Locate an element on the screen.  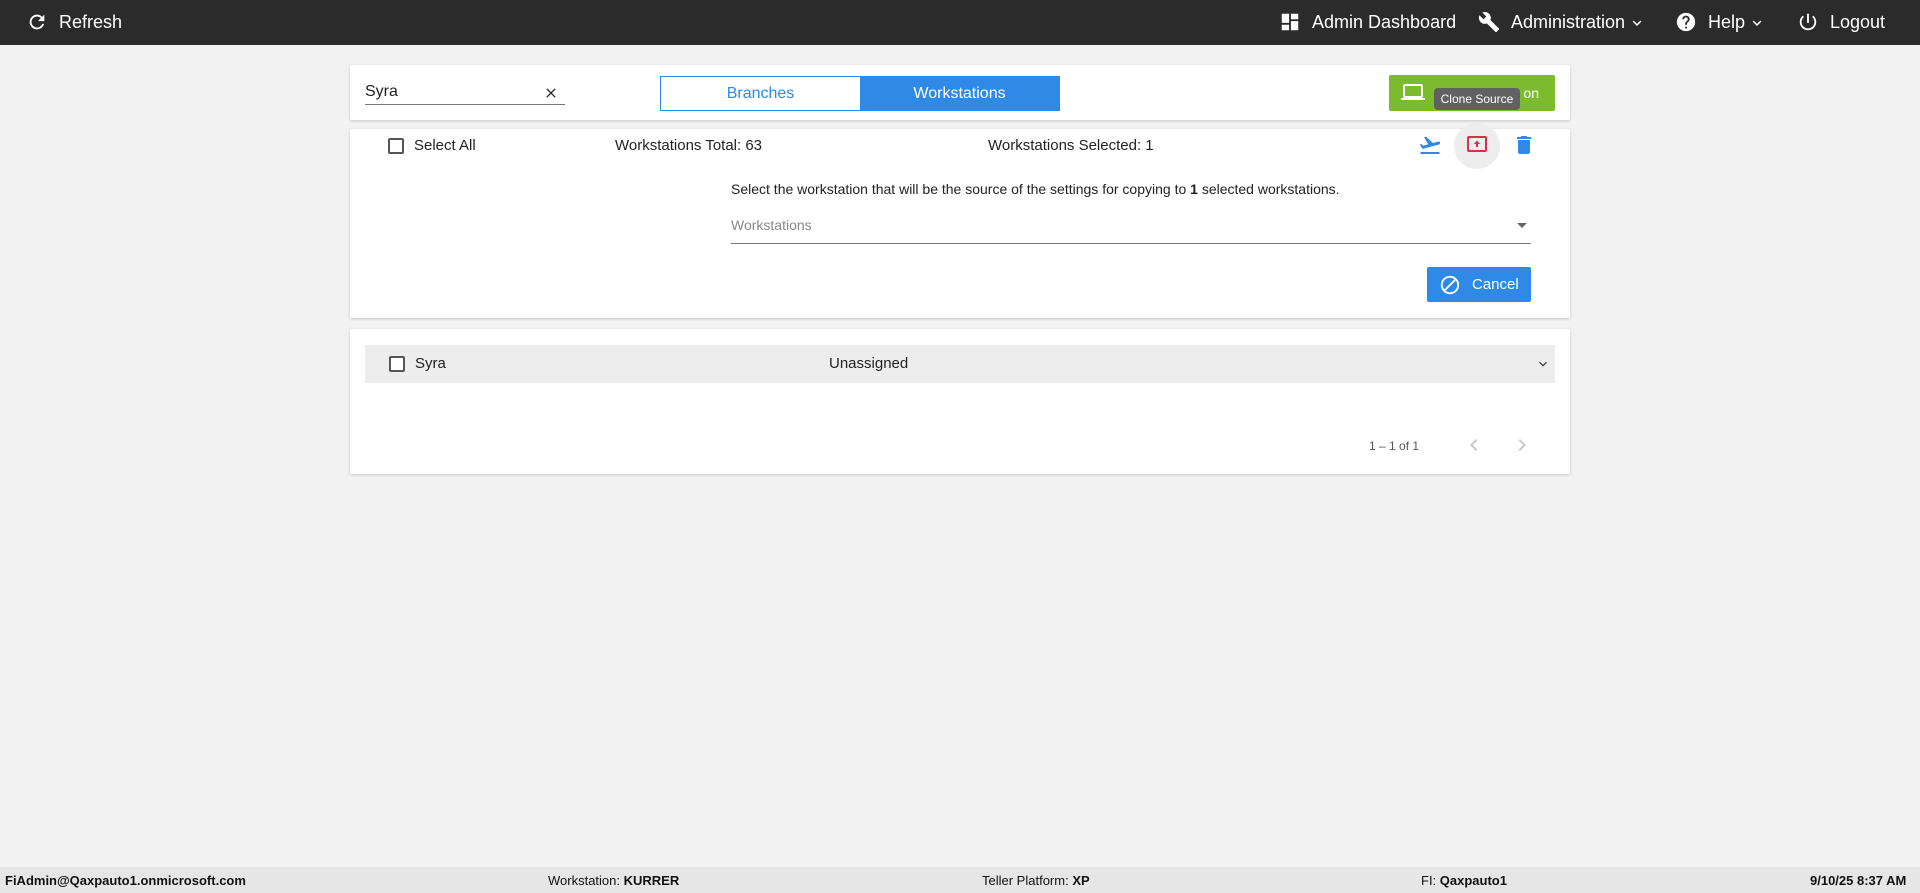
close-icon is located at coordinates (551, 93).